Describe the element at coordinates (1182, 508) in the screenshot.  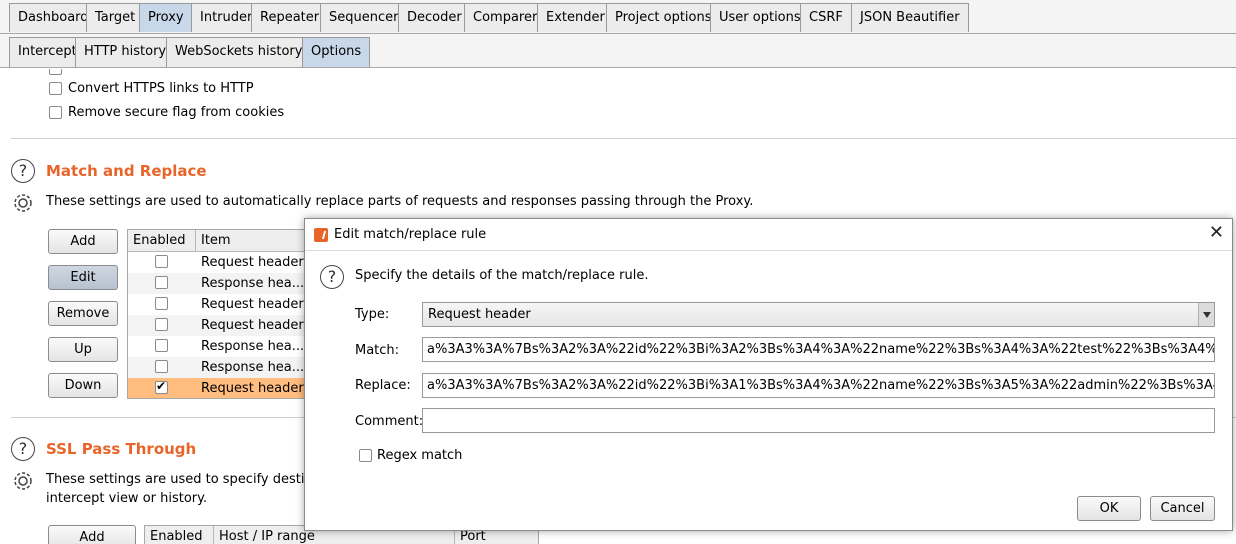
I see `cancel-button: Cancel` at that location.